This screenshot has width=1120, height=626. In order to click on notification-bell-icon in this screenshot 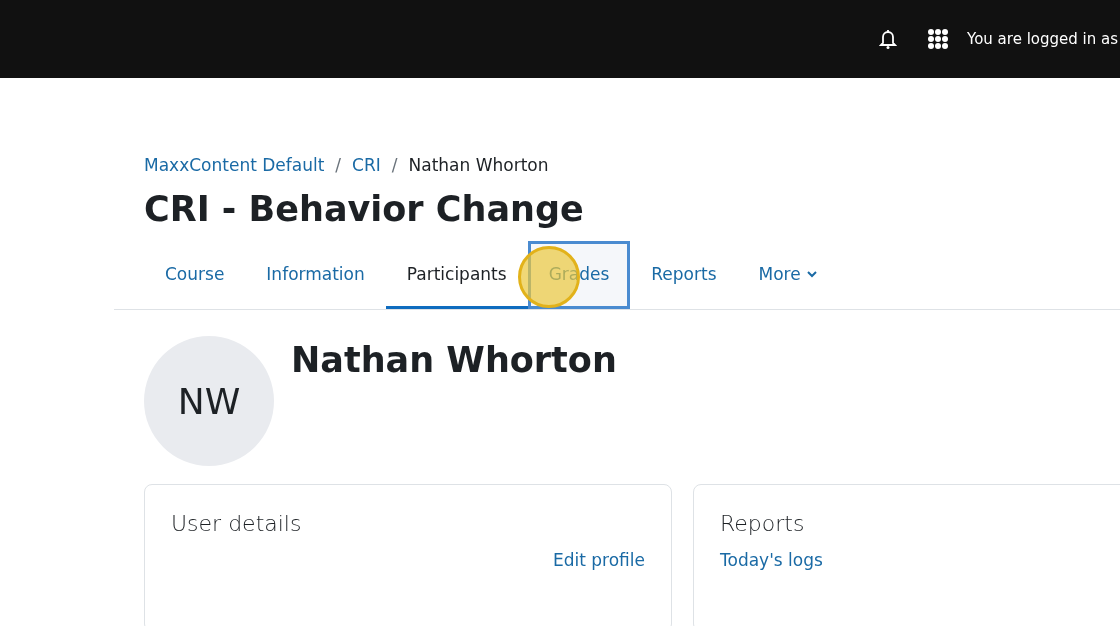, I will do `click(888, 39)`.